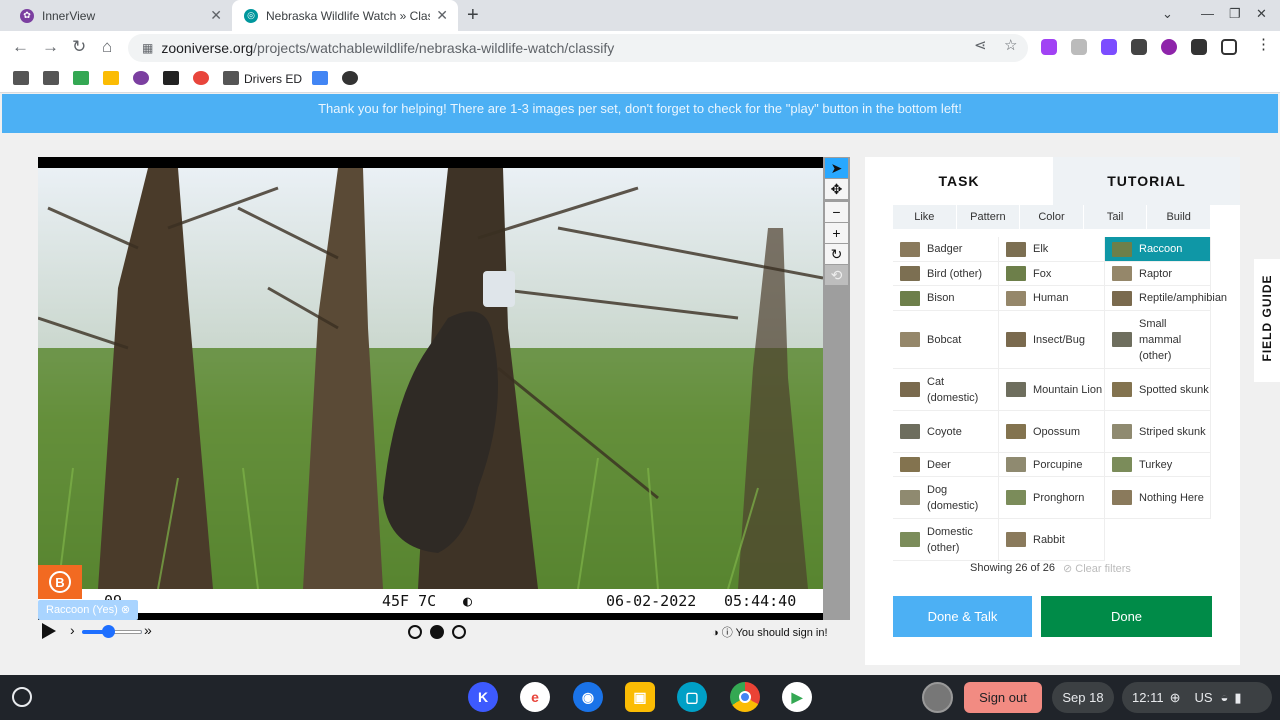  I want to click on slower-icon: ›, so click(72, 630).